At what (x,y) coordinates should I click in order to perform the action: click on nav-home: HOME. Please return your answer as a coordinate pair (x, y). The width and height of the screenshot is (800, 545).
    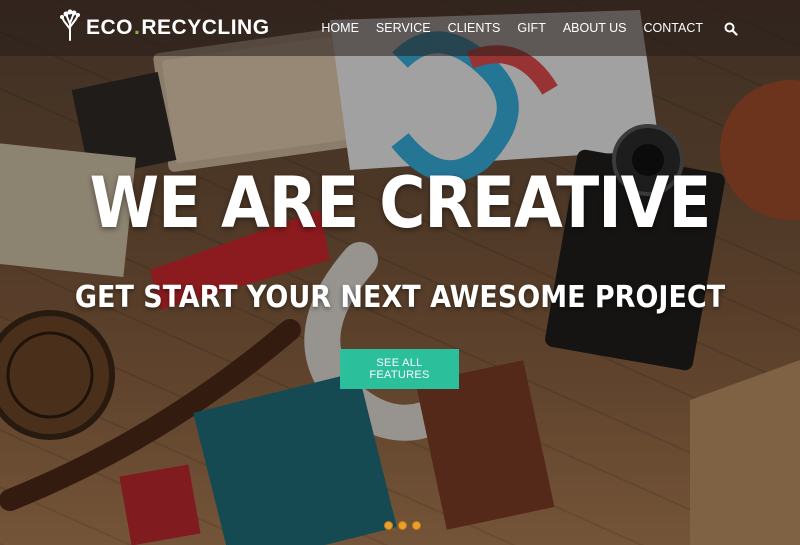
    Looking at the image, I should click on (340, 28).